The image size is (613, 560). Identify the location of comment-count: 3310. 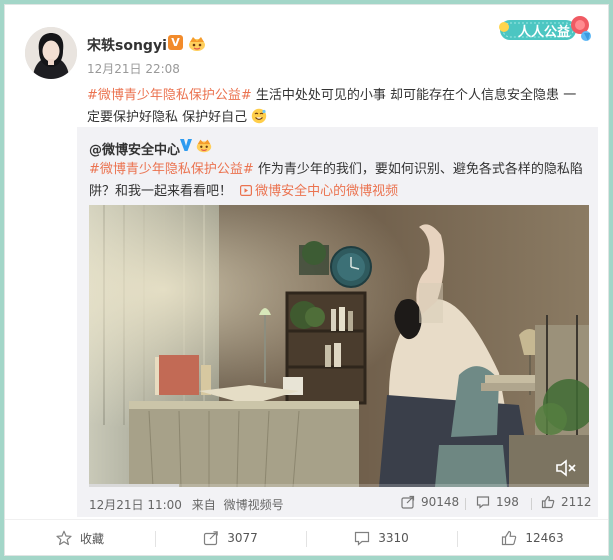
(393, 538).